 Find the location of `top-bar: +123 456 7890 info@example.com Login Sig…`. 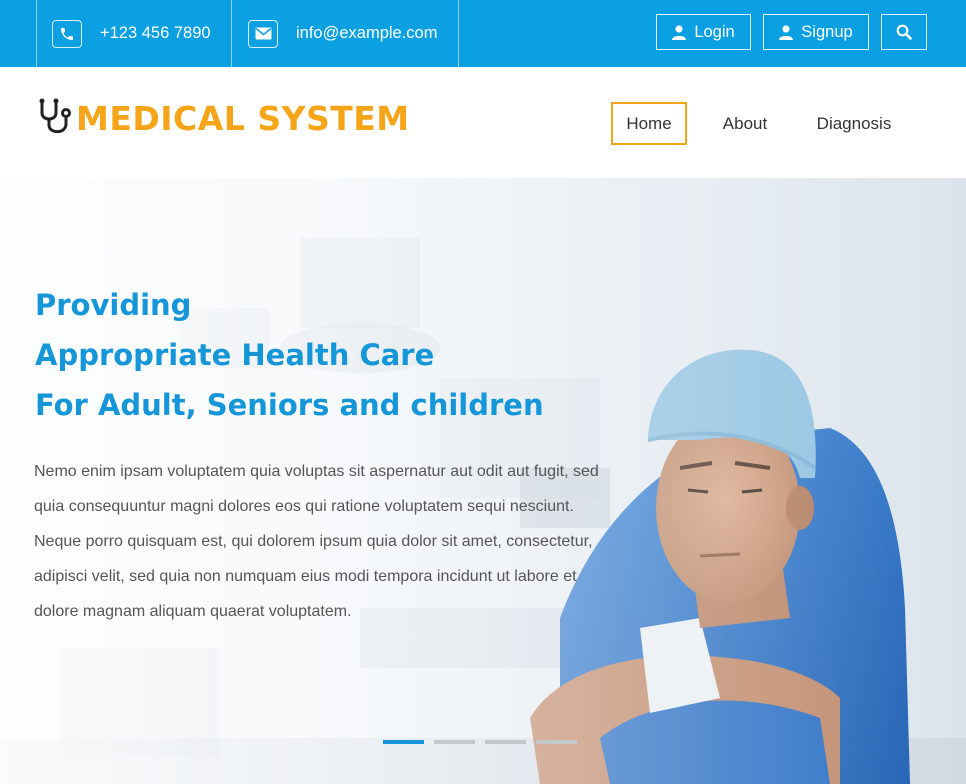

top-bar: +123 456 7890 info@example.com Login Sig… is located at coordinates (483, 33).